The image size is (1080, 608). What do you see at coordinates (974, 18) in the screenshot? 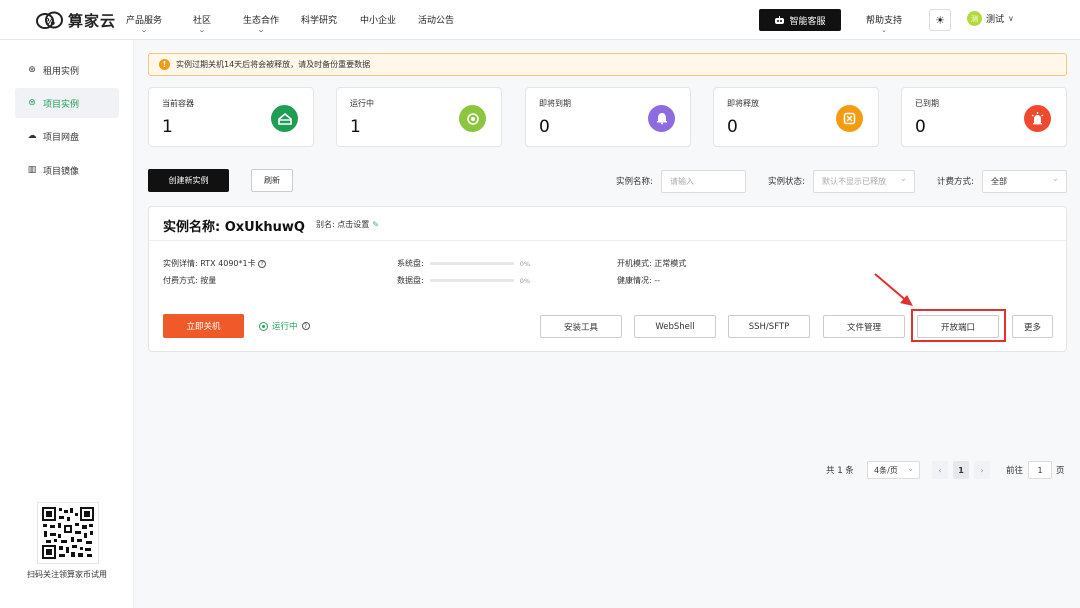
I see `avatar: 测` at bounding box center [974, 18].